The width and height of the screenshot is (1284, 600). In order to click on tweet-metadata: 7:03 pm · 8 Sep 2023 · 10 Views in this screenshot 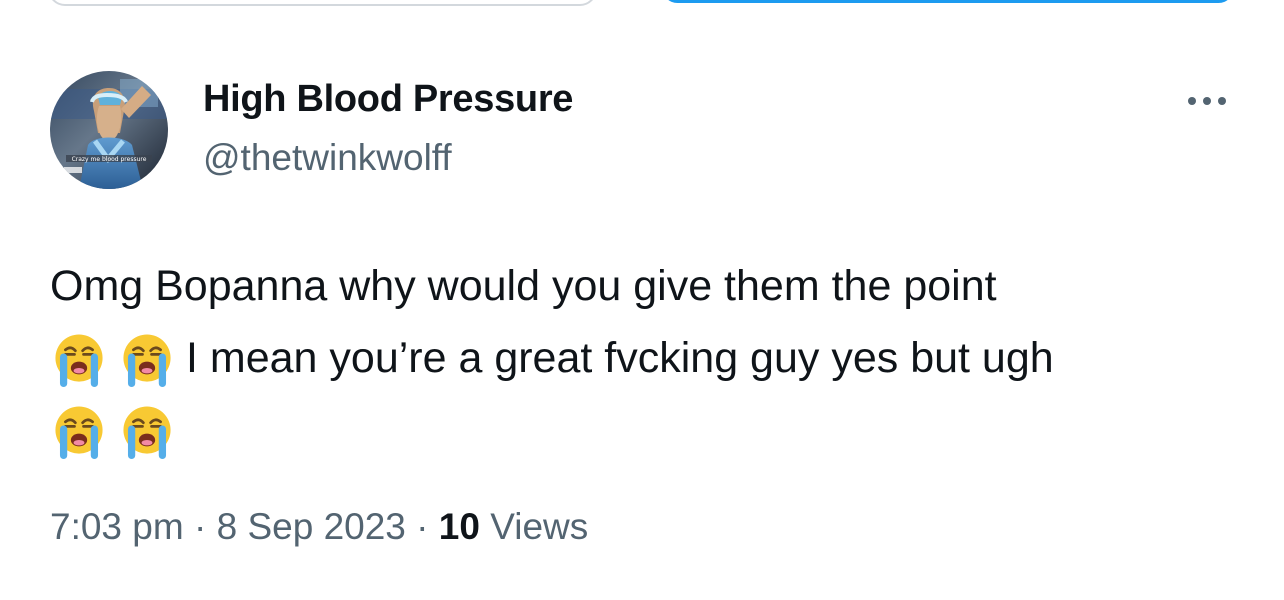, I will do `click(319, 527)`.